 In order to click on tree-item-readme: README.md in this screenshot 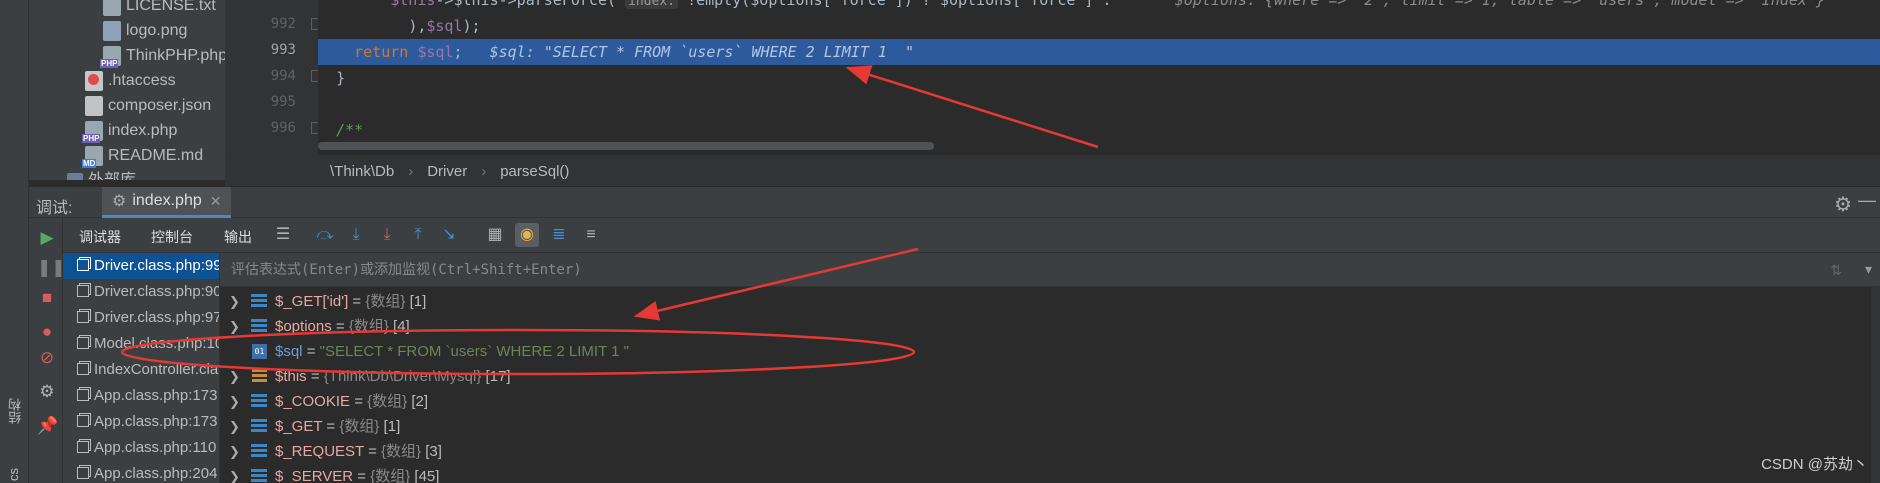, I will do `click(142, 155)`.